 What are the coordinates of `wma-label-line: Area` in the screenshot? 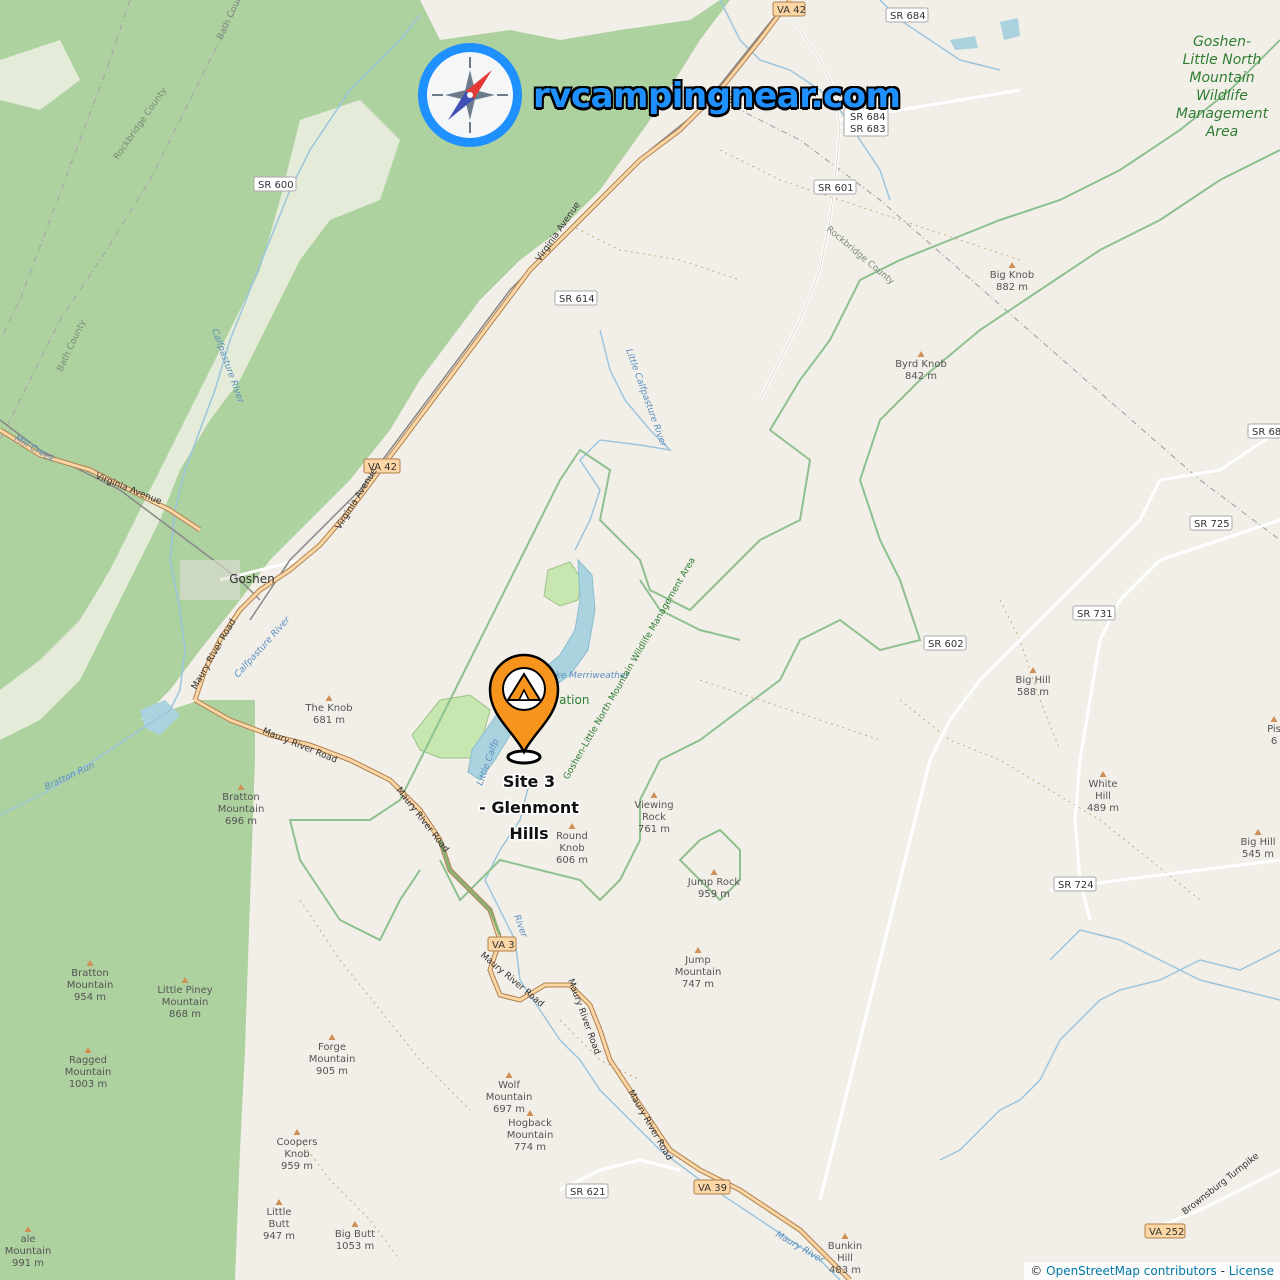 It's located at (1222, 132).